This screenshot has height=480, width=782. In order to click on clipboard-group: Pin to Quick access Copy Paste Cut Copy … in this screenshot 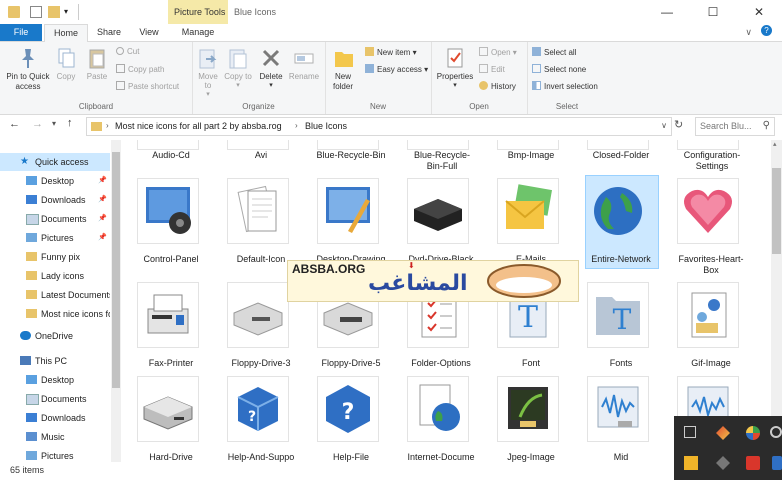, I will do `click(96, 78)`.